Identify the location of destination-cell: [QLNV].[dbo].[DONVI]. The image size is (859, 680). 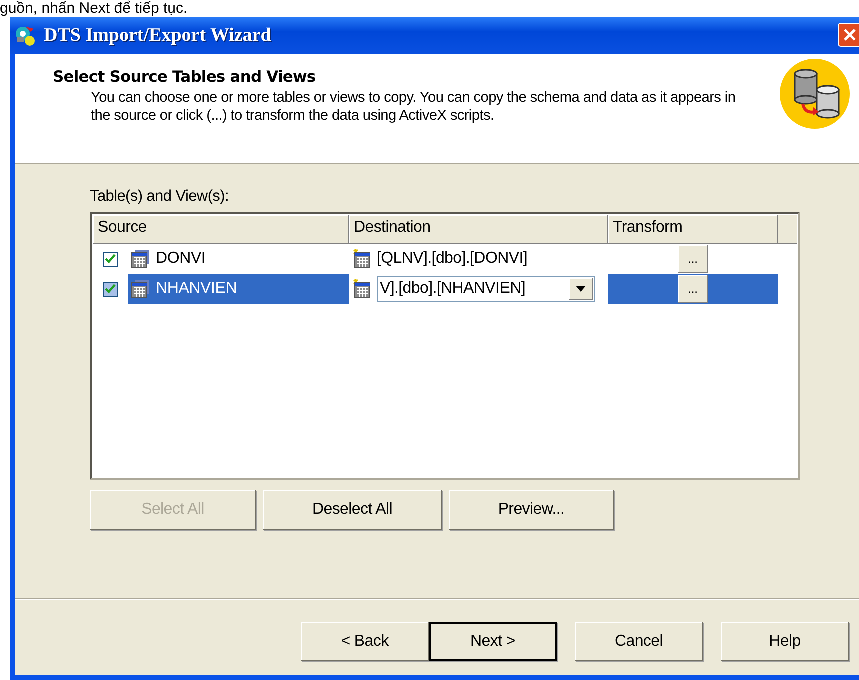
(452, 259).